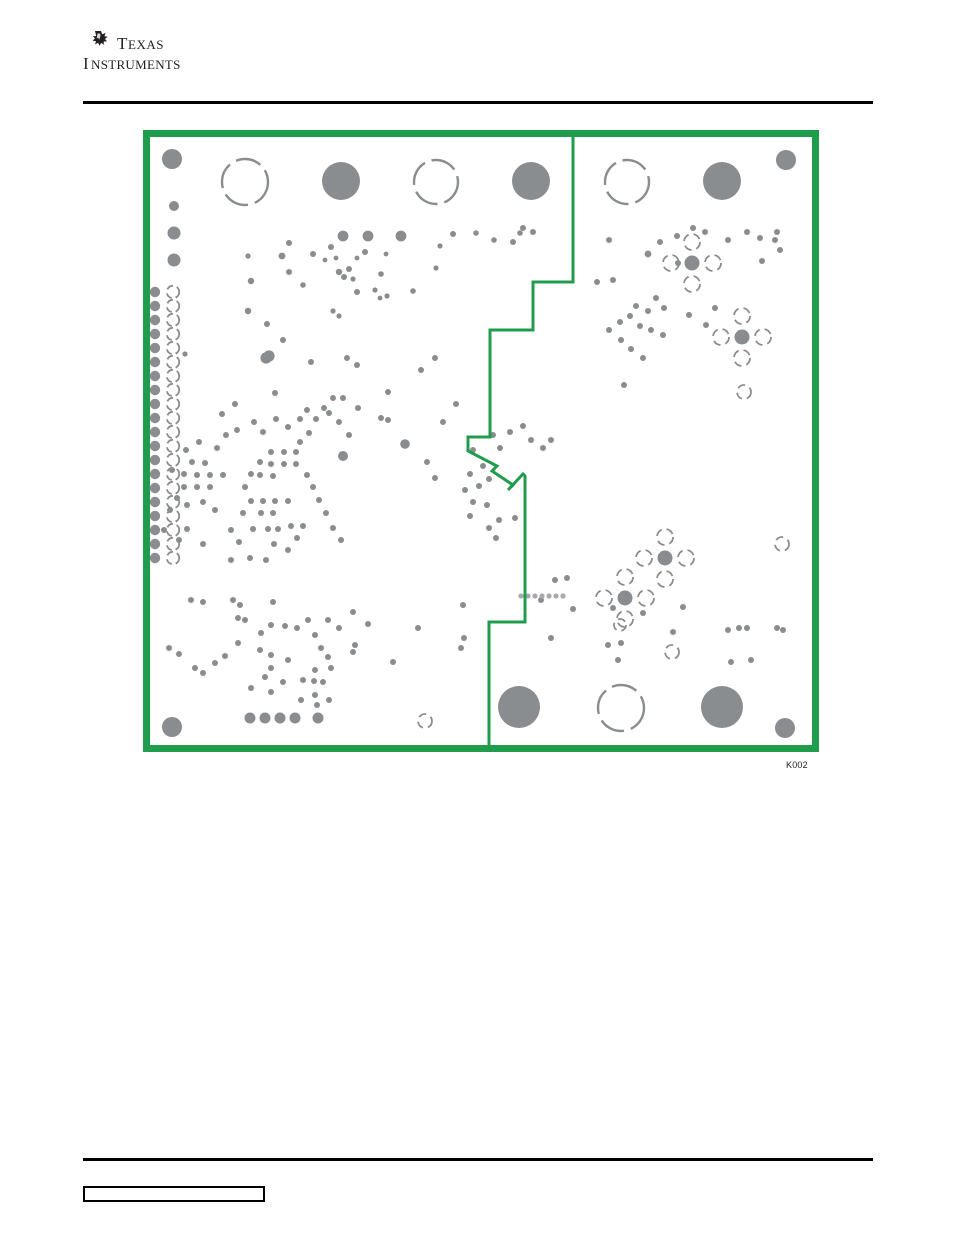 This screenshot has width=954, height=1235. I want to click on mounting-hole-tl, so click(172, 159).